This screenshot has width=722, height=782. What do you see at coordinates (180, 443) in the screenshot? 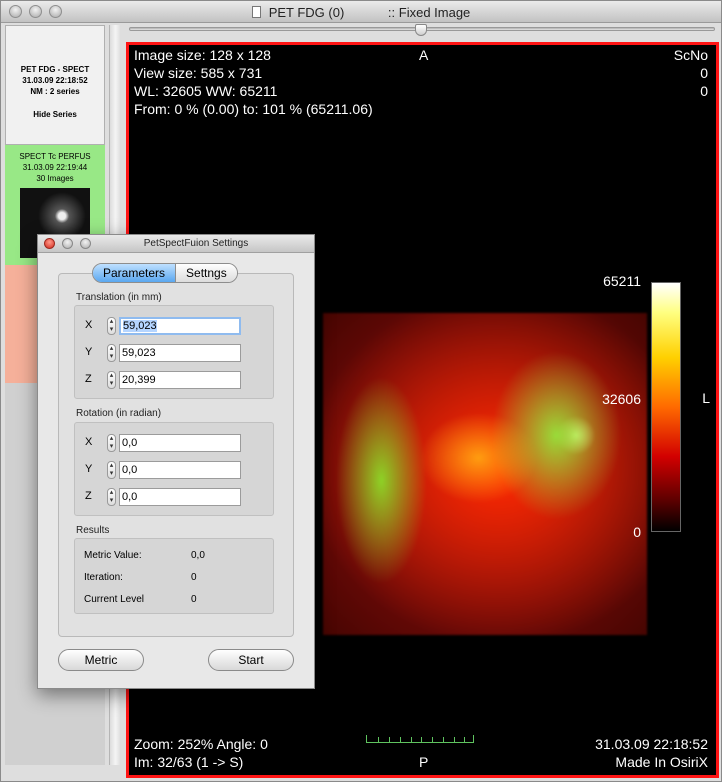
I see `rotation-x-field: 0,0` at bounding box center [180, 443].